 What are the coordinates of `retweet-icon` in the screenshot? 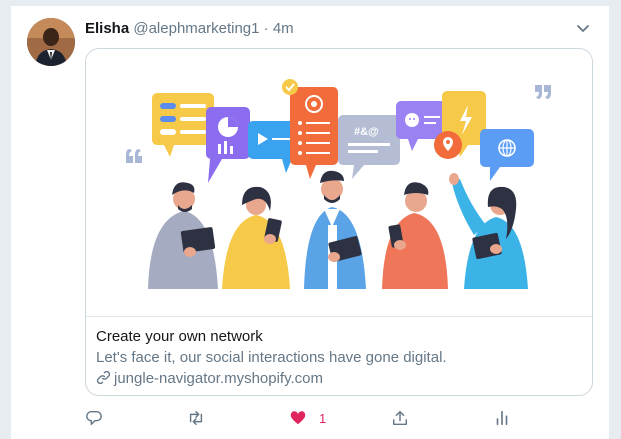 It's located at (196, 418).